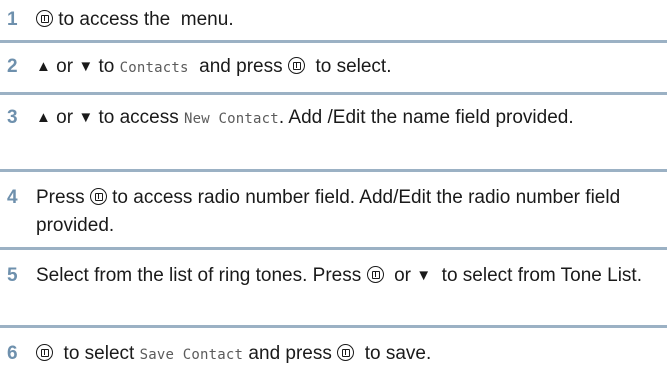 The image size is (667, 387). I want to click on instruction-text: to, so click(106, 66).